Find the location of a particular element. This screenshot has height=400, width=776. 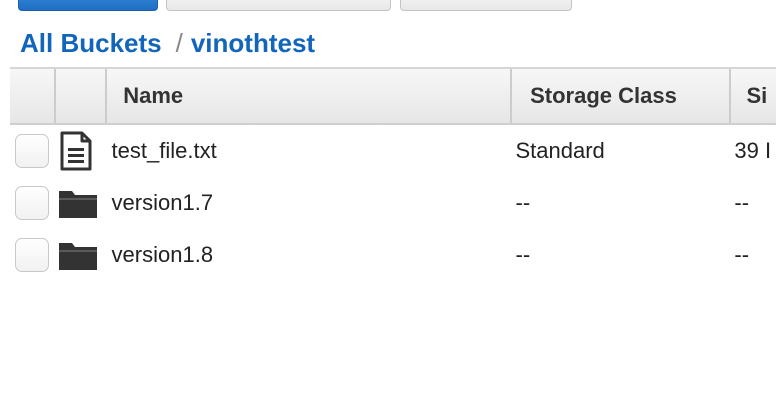

header-icon-column is located at coordinates (82, 96).